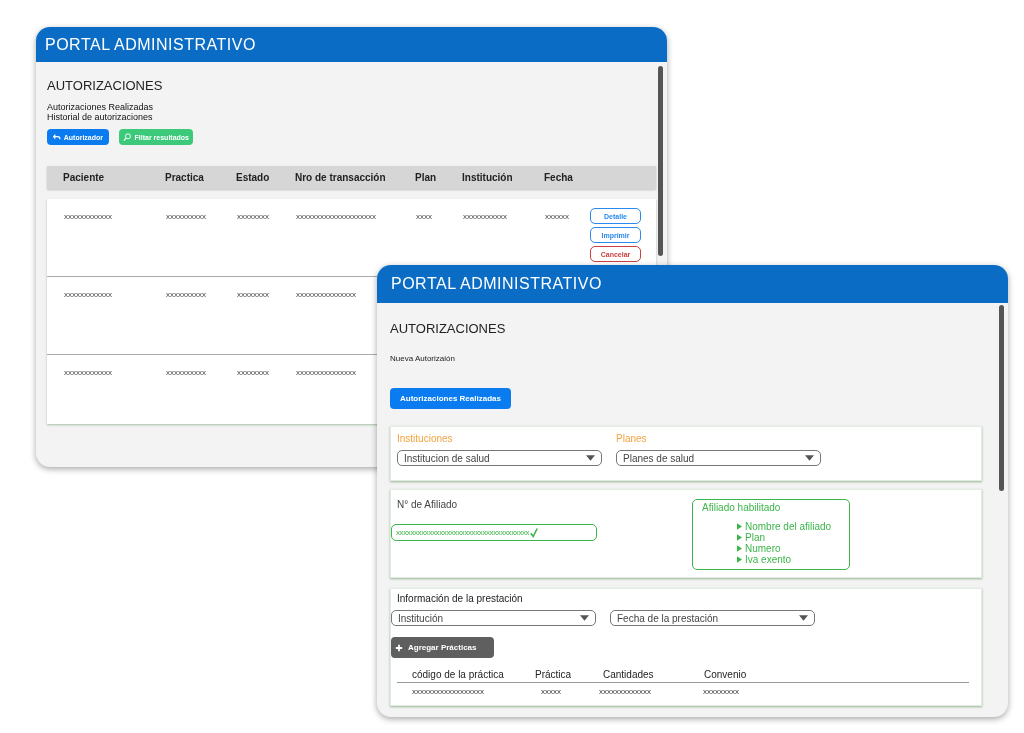  What do you see at coordinates (763, 548) in the screenshot?
I see `status-item: Numero` at bounding box center [763, 548].